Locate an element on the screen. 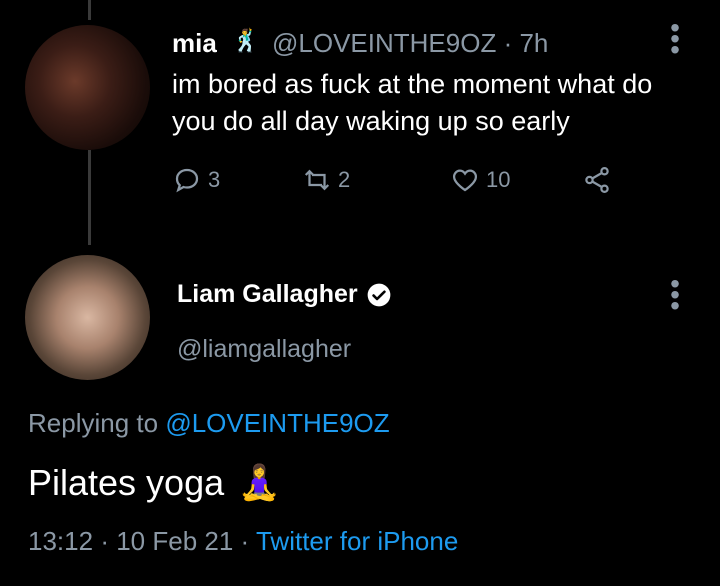  footer-sep-2: · is located at coordinates (245, 541).